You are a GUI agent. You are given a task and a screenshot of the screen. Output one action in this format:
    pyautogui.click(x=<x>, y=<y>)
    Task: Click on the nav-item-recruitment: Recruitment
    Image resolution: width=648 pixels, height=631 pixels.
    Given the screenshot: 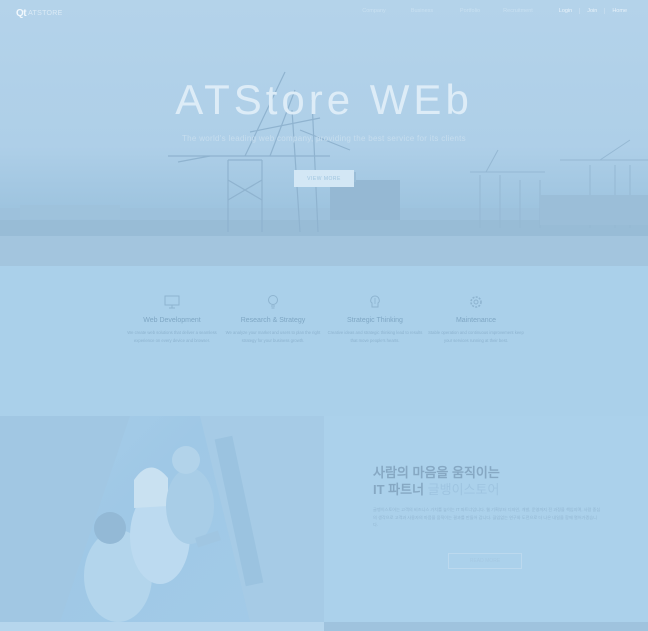 What is the action you would take?
    pyautogui.click(x=518, y=11)
    